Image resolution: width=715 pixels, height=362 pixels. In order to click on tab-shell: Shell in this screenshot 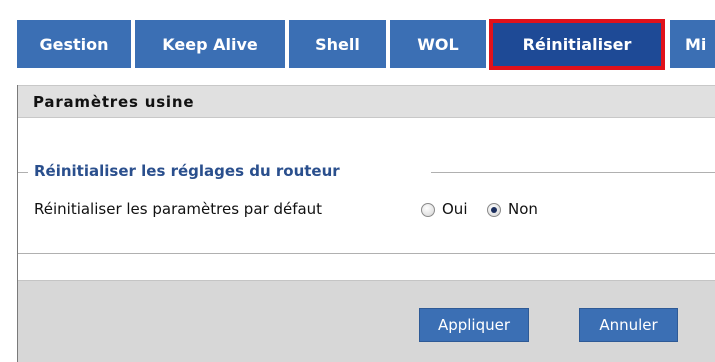, I will do `click(337, 44)`.